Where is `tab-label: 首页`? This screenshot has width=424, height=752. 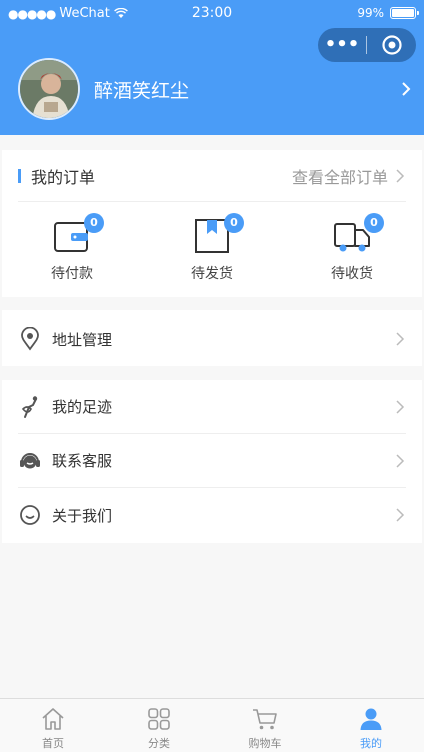 tab-label: 首页 is located at coordinates (53, 743).